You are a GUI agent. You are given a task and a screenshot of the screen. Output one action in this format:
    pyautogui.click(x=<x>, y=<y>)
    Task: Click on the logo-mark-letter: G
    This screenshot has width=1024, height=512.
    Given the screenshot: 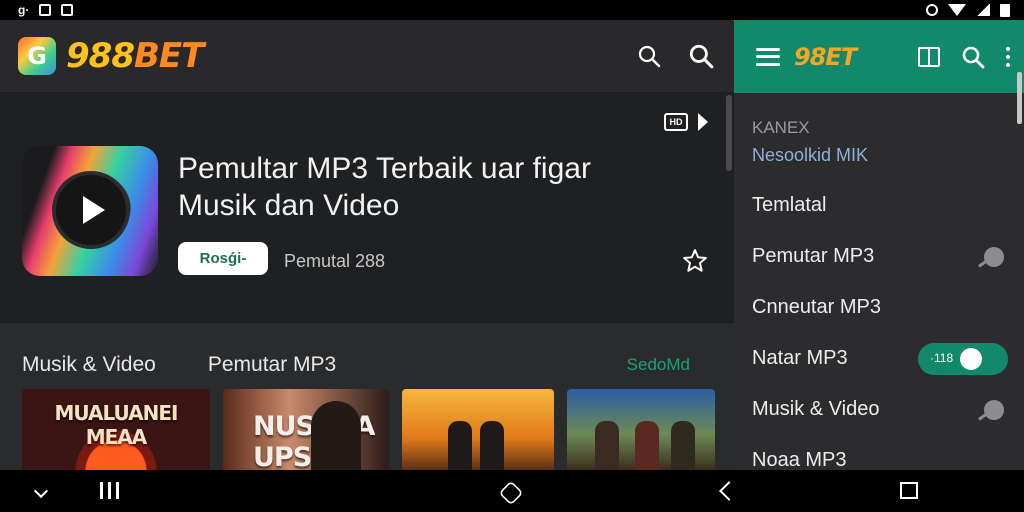 What is the action you would take?
    pyautogui.click(x=37, y=56)
    